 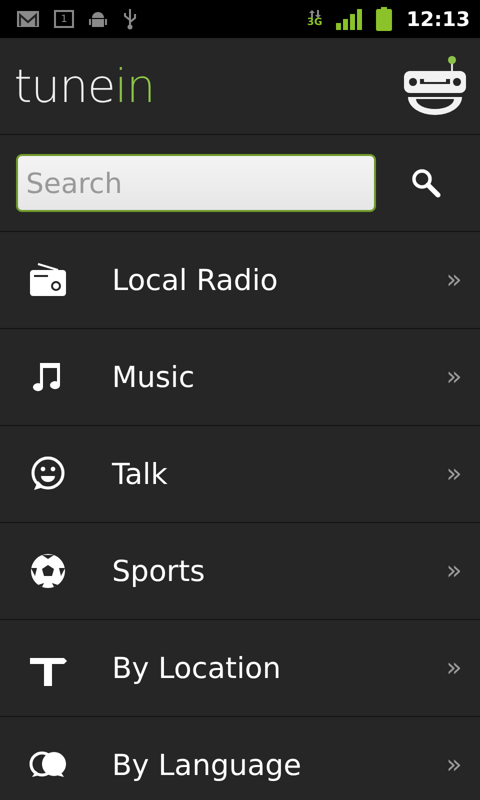 What do you see at coordinates (240, 758) in the screenshot?
I see `menu-item: By Language »` at bounding box center [240, 758].